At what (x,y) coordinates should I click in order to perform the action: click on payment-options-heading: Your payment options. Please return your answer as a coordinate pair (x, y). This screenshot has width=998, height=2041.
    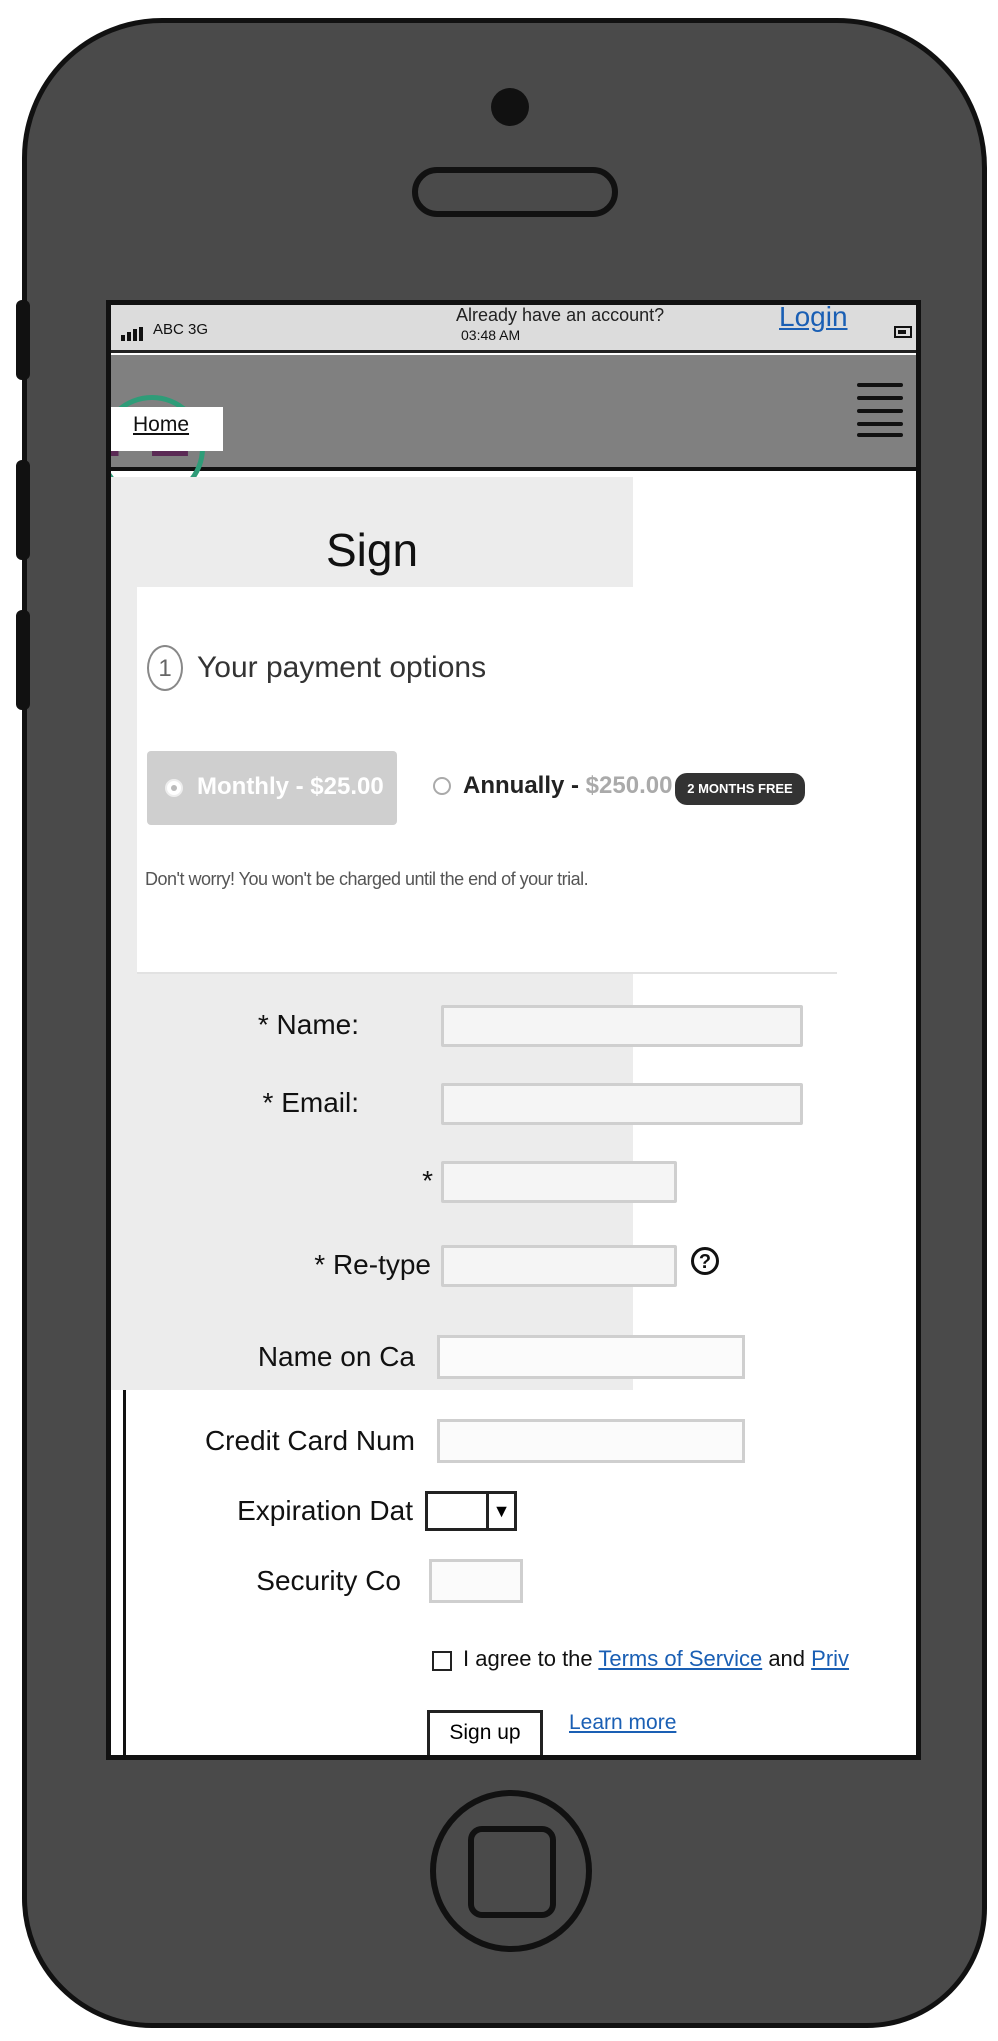
    Looking at the image, I should click on (342, 667).